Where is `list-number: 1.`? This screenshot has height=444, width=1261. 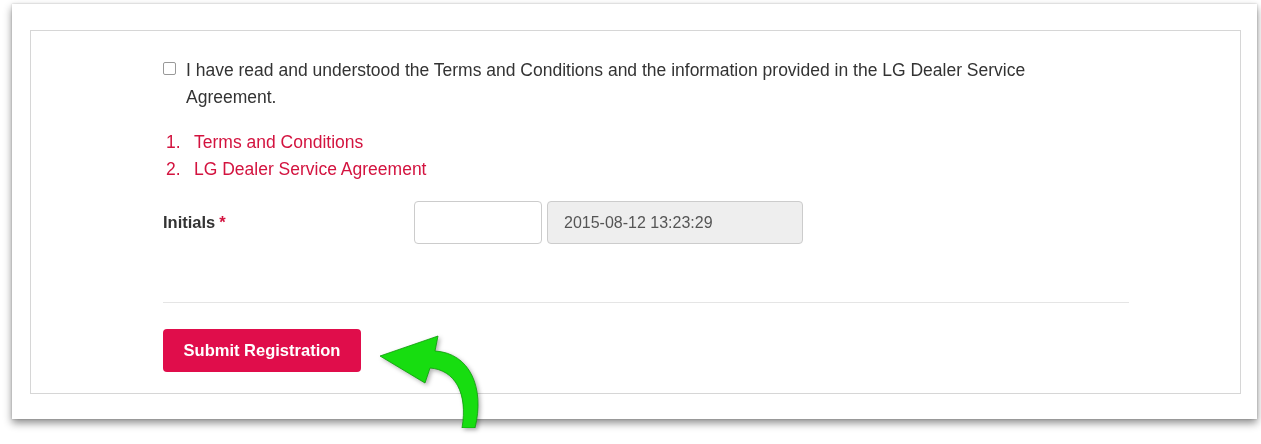 list-number: 1. is located at coordinates (174, 142).